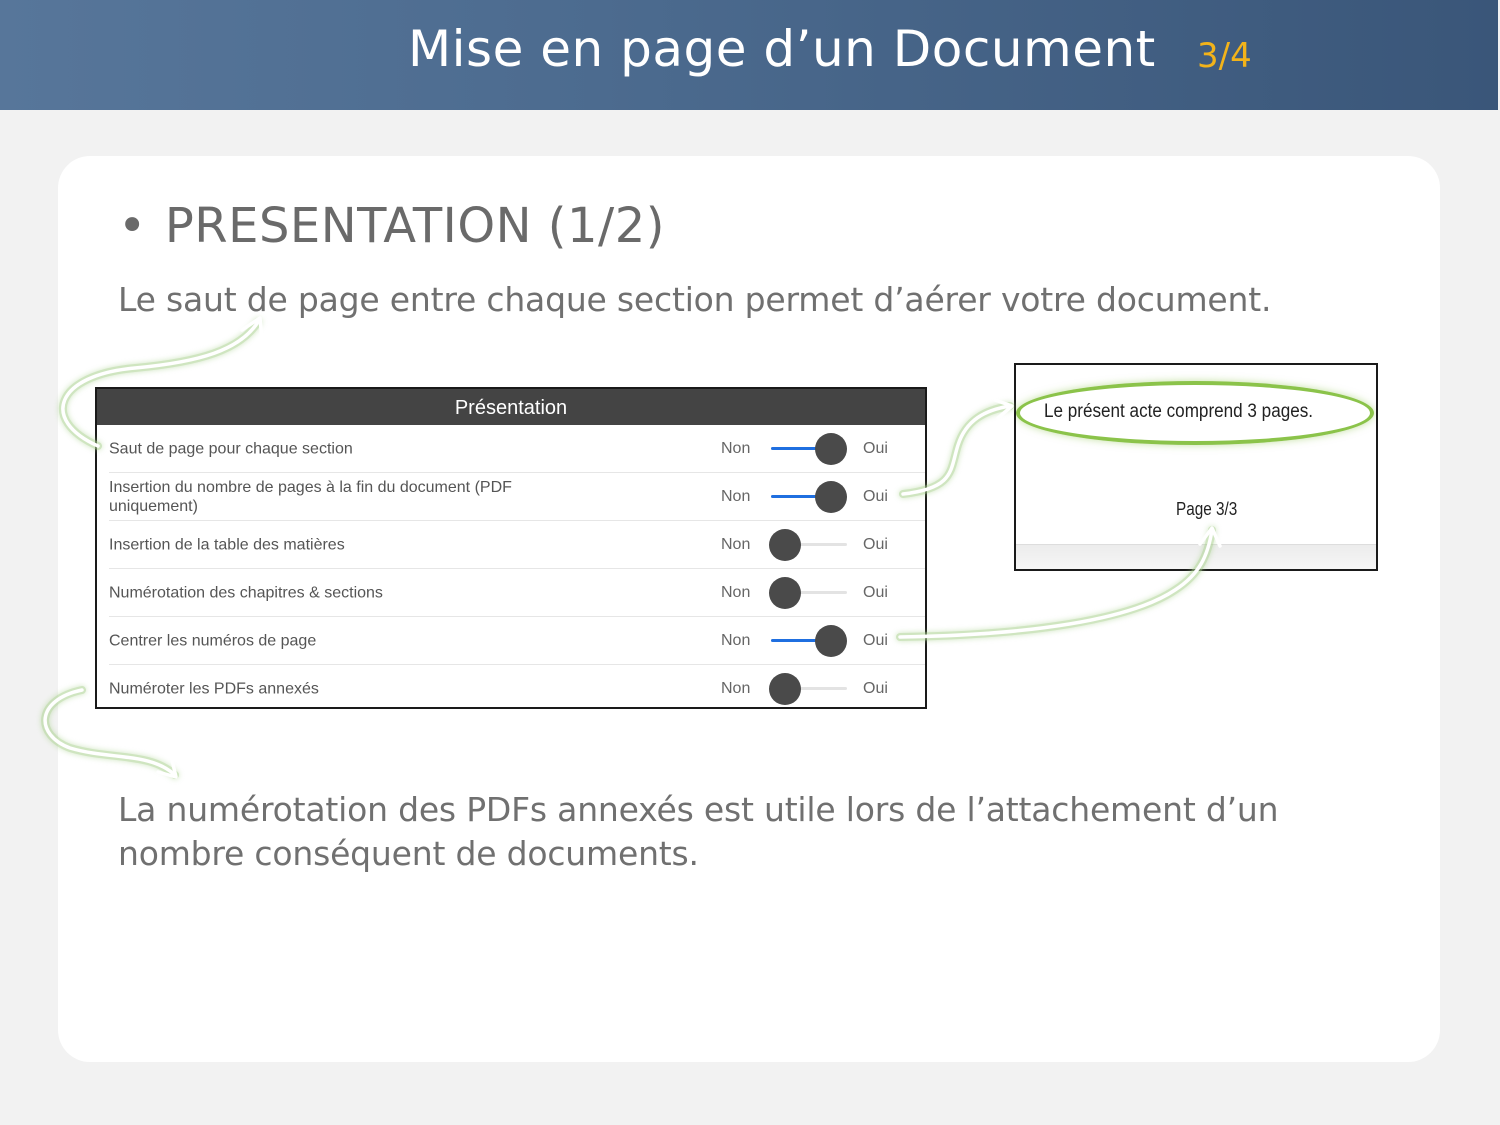 The image size is (1500, 1125). I want to click on toggle-page-count, so click(809, 497).